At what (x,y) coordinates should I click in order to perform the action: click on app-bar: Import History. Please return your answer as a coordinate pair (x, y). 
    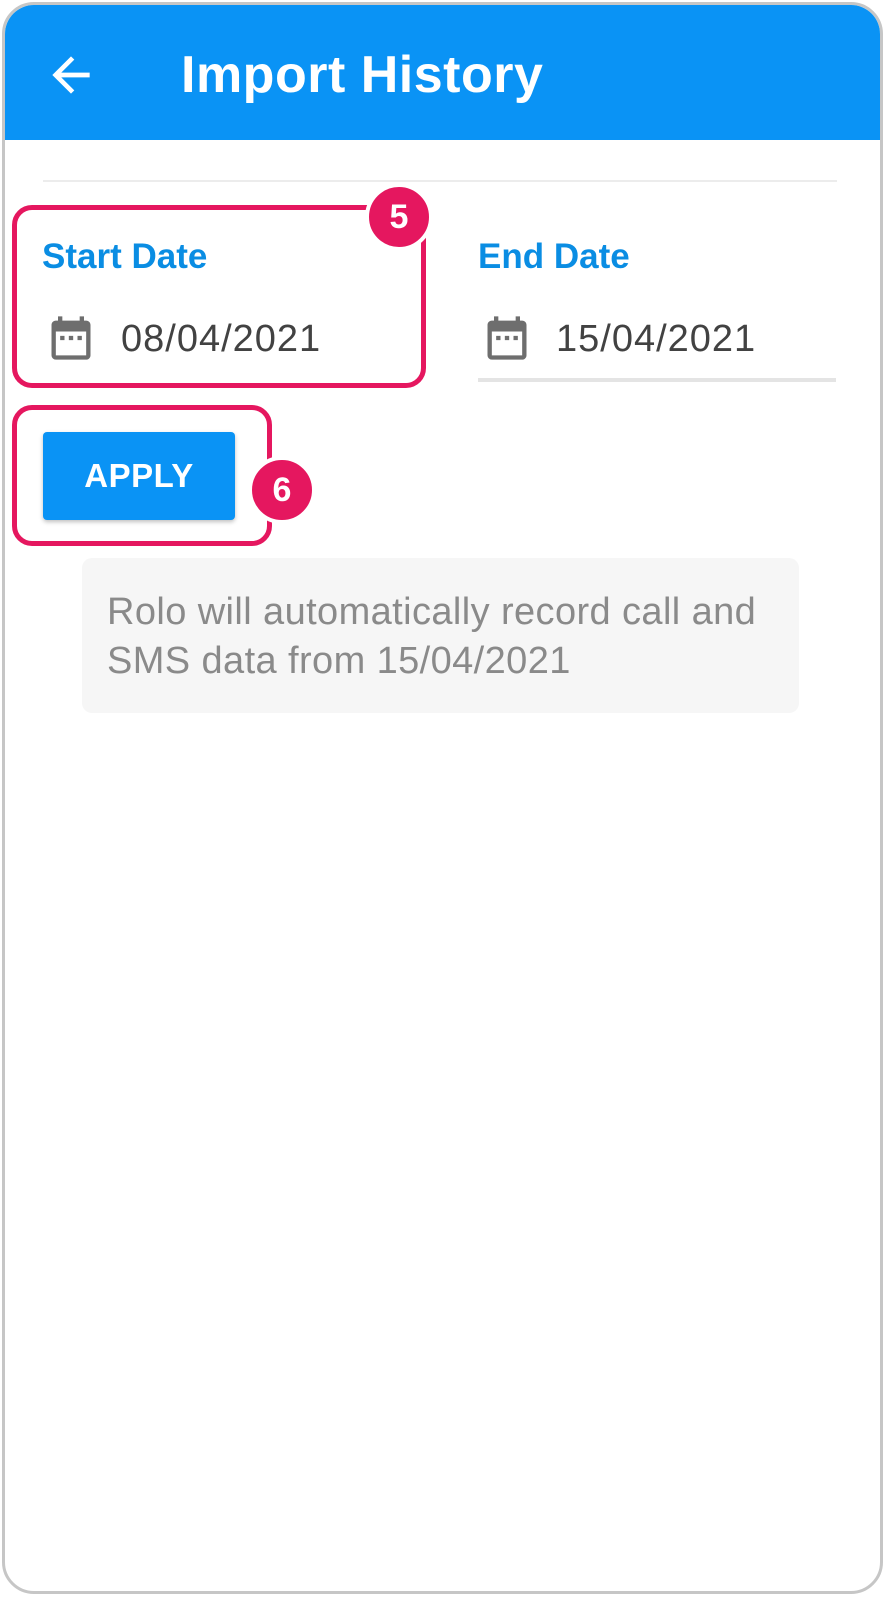
    Looking at the image, I should click on (442, 72).